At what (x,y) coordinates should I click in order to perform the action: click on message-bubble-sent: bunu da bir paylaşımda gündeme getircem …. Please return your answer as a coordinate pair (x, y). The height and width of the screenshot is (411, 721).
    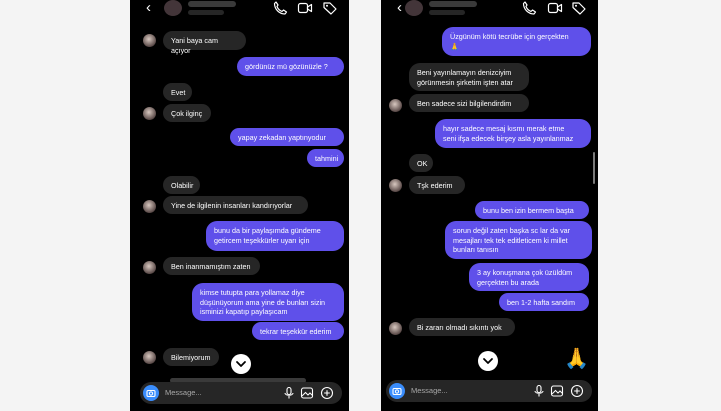
    Looking at the image, I should click on (275, 236).